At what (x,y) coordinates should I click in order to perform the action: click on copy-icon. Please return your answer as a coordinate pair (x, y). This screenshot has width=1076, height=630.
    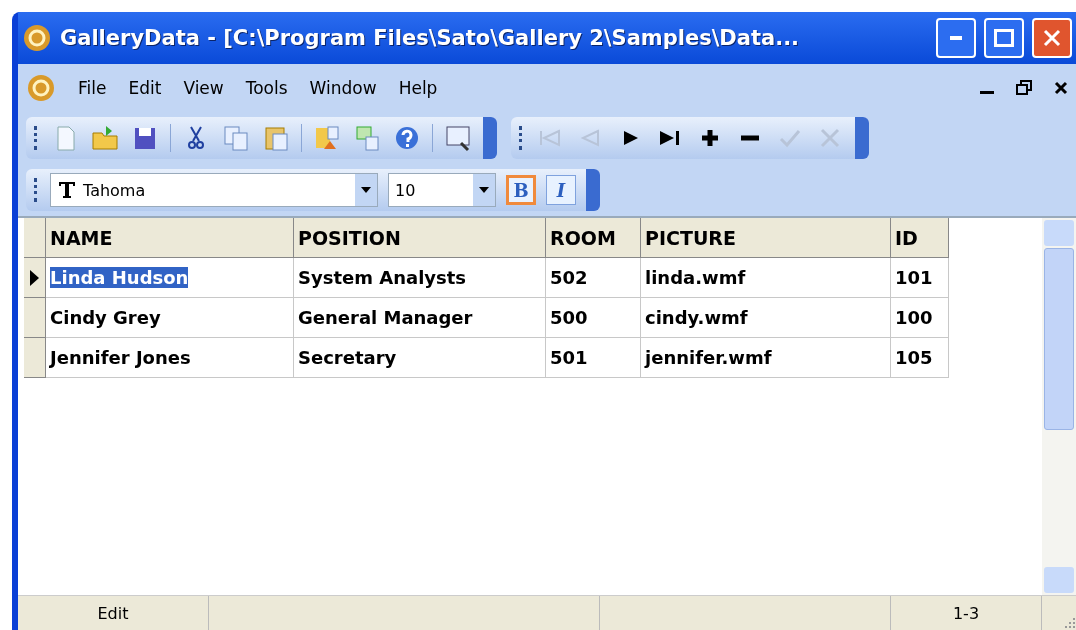
    Looking at the image, I should click on (236, 138).